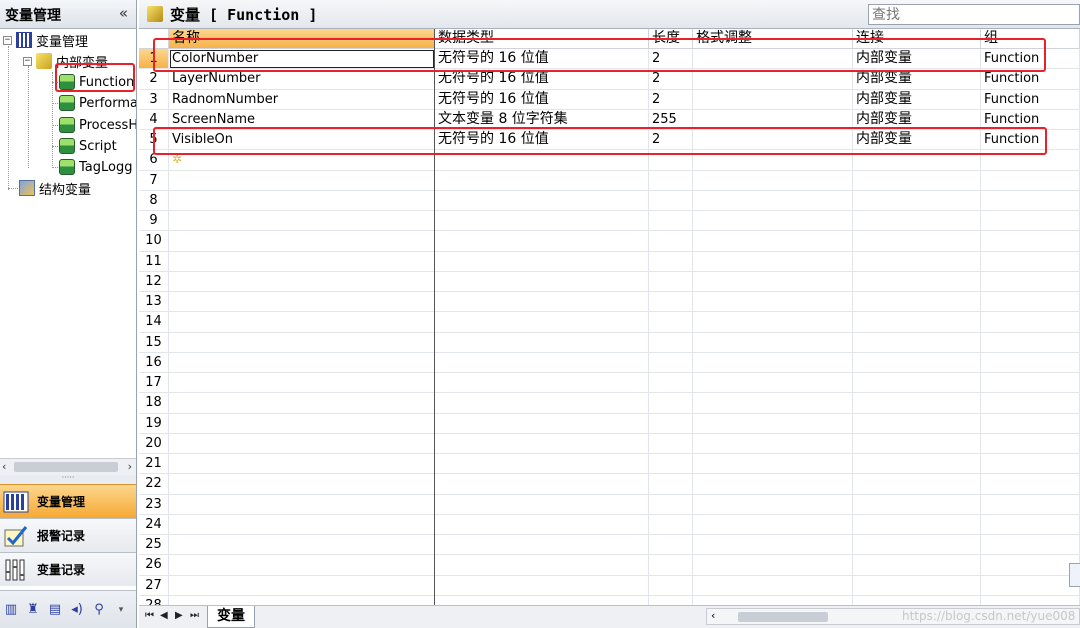 The width and height of the screenshot is (1080, 628). I want to click on first-page-icon: ⏮, so click(149, 615).